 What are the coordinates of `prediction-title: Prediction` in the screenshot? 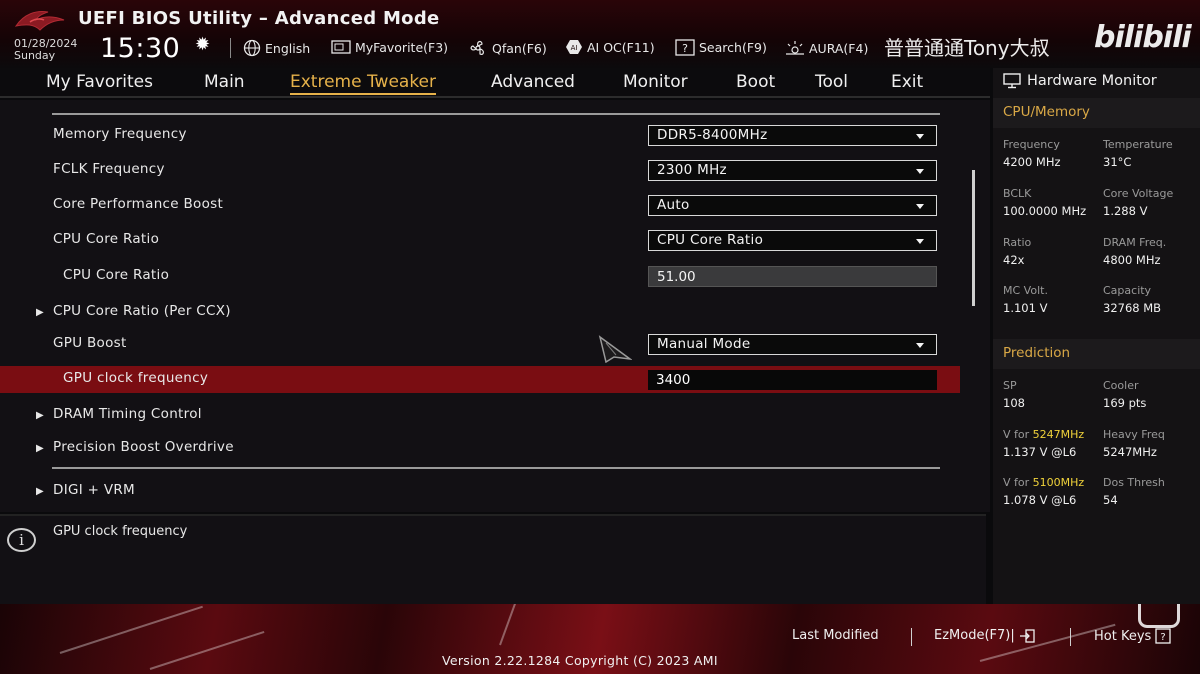 It's located at (1037, 353).